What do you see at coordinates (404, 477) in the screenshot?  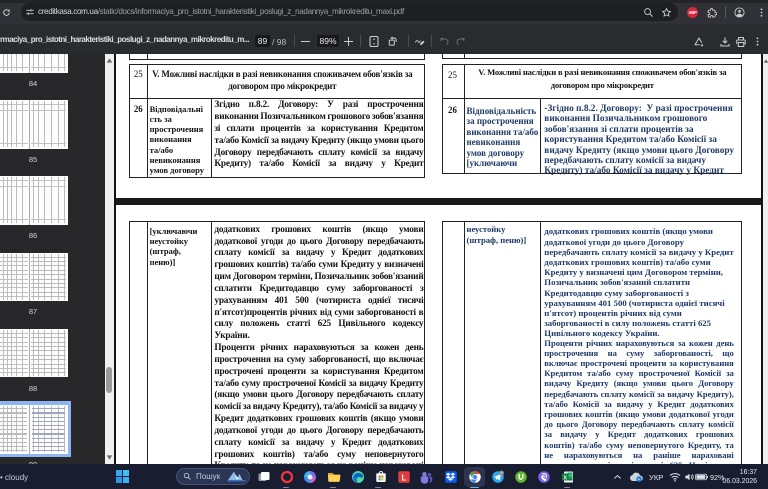 I see `svg-text: L` at bounding box center [404, 477].